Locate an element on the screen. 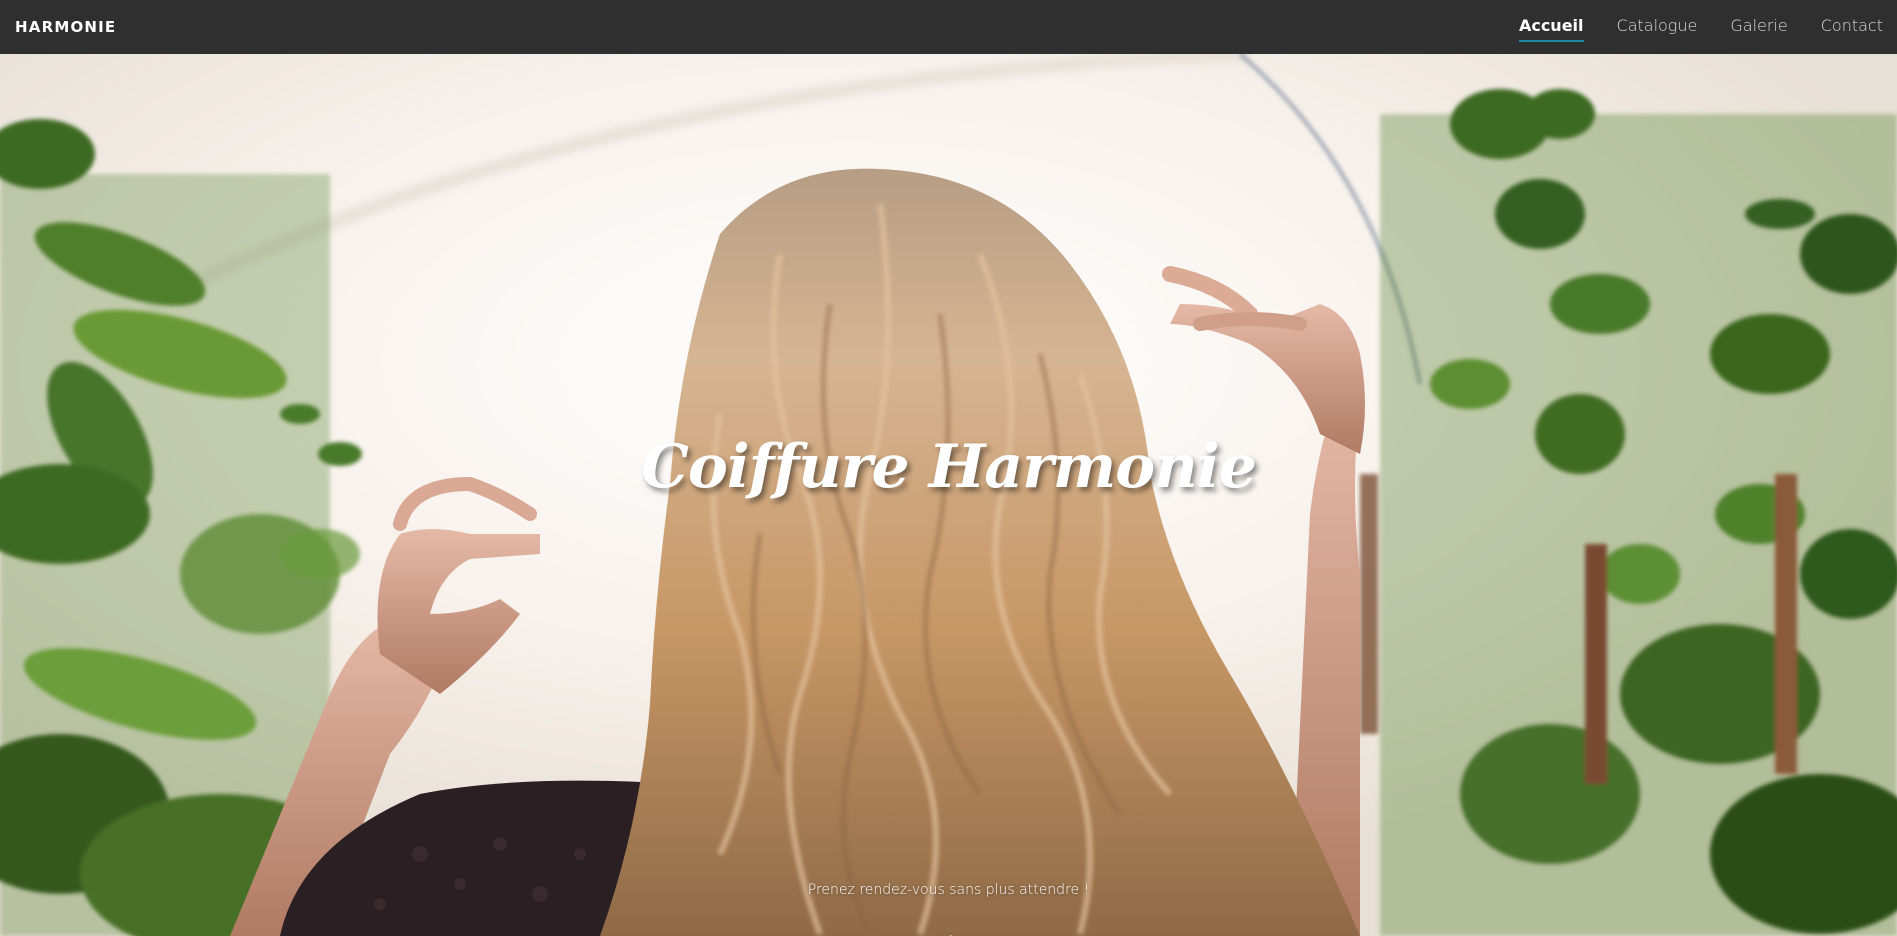 The width and height of the screenshot is (1897, 936). nav-link-galerie: Galerie is located at coordinates (1758, 27).